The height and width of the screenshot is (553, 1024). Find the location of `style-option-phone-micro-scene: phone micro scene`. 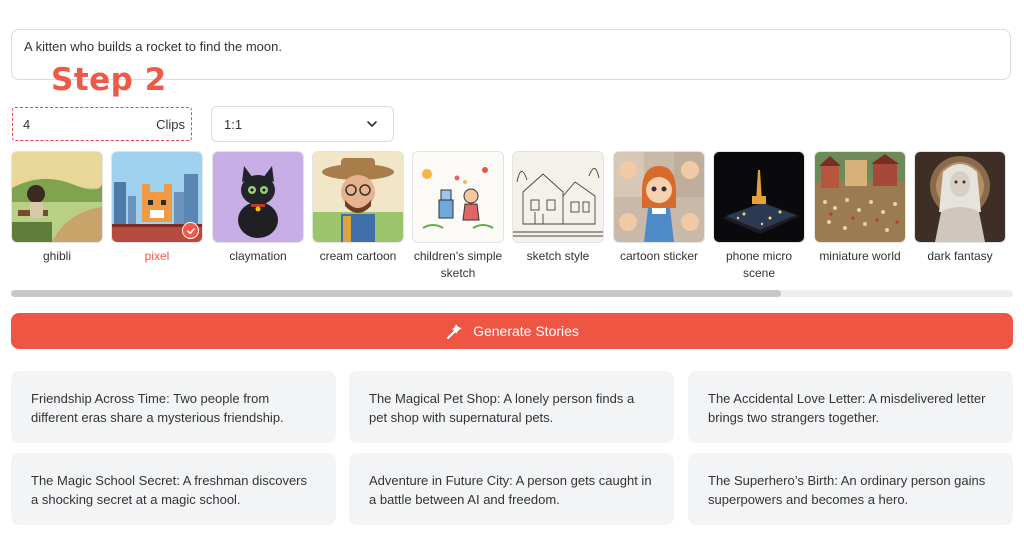

style-option-phone-micro-scene: phone micro scene is located at coordinates (759, 216).